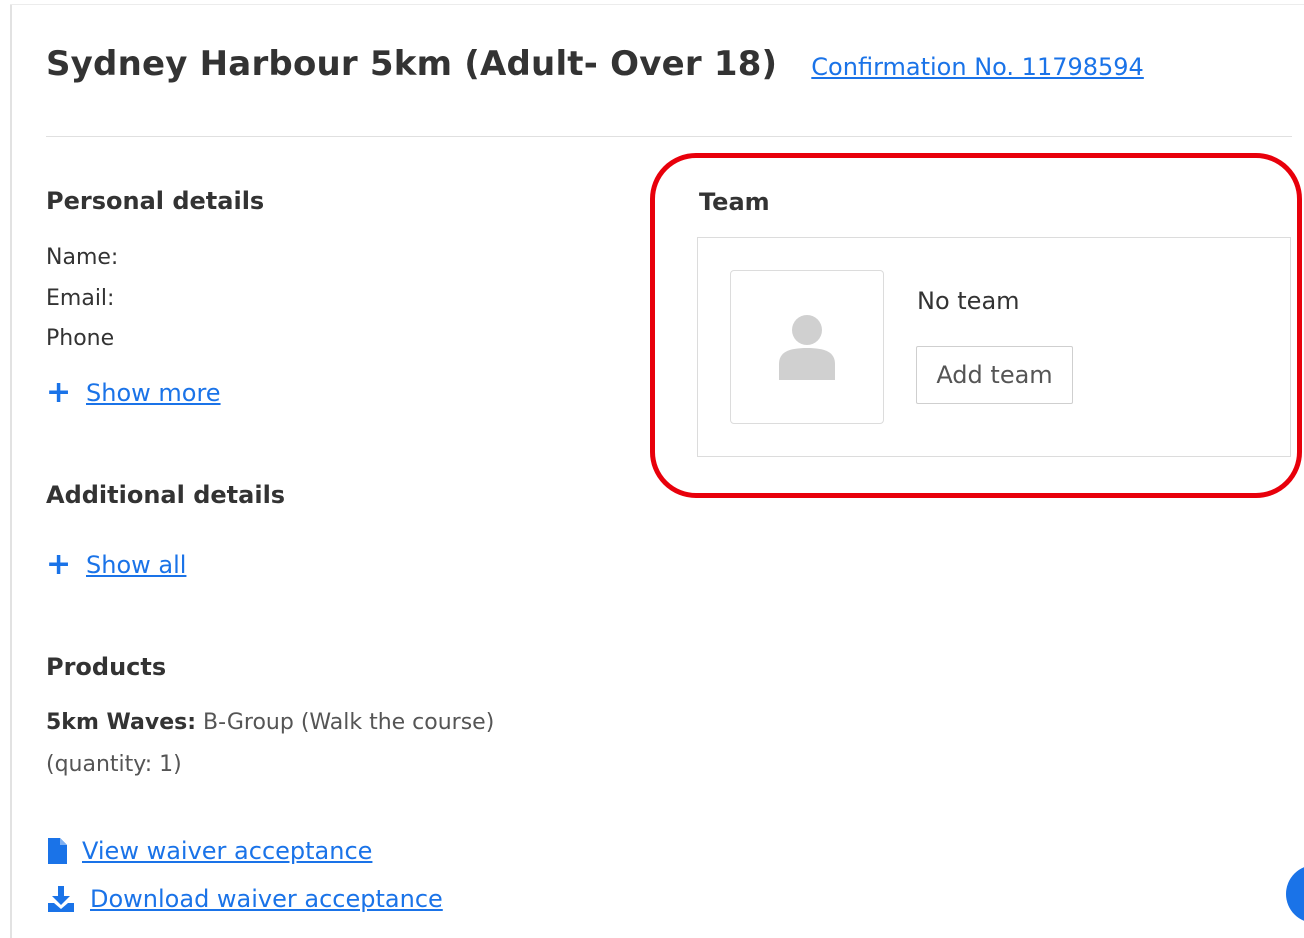  Describe the element at coordinates (136, 565) in the screenshot. I see `show-all-label: Show all` at that location.